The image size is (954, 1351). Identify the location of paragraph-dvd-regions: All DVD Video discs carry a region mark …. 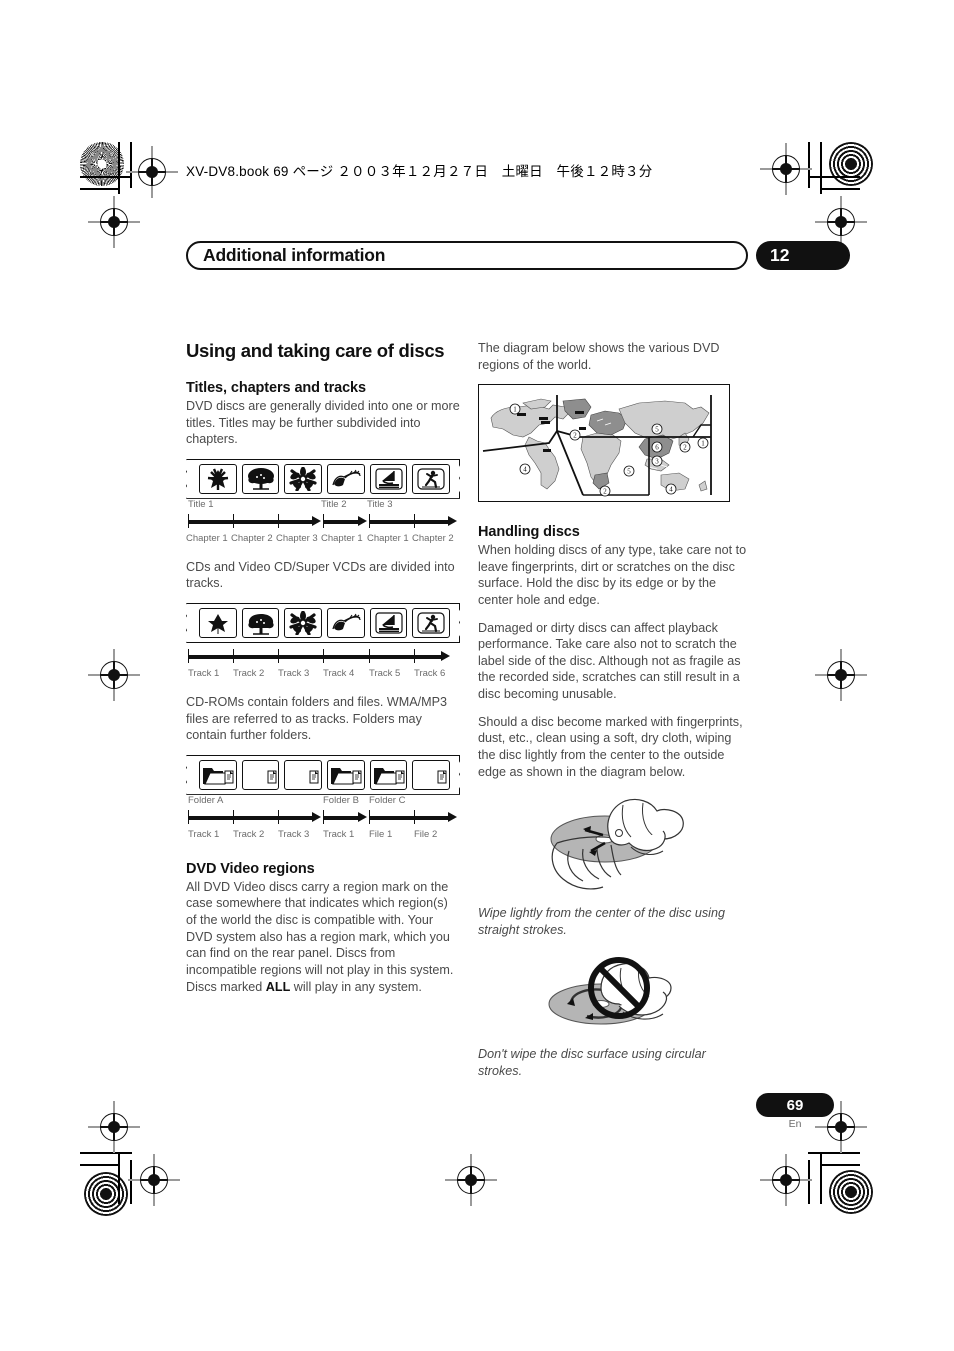
(323, 937).